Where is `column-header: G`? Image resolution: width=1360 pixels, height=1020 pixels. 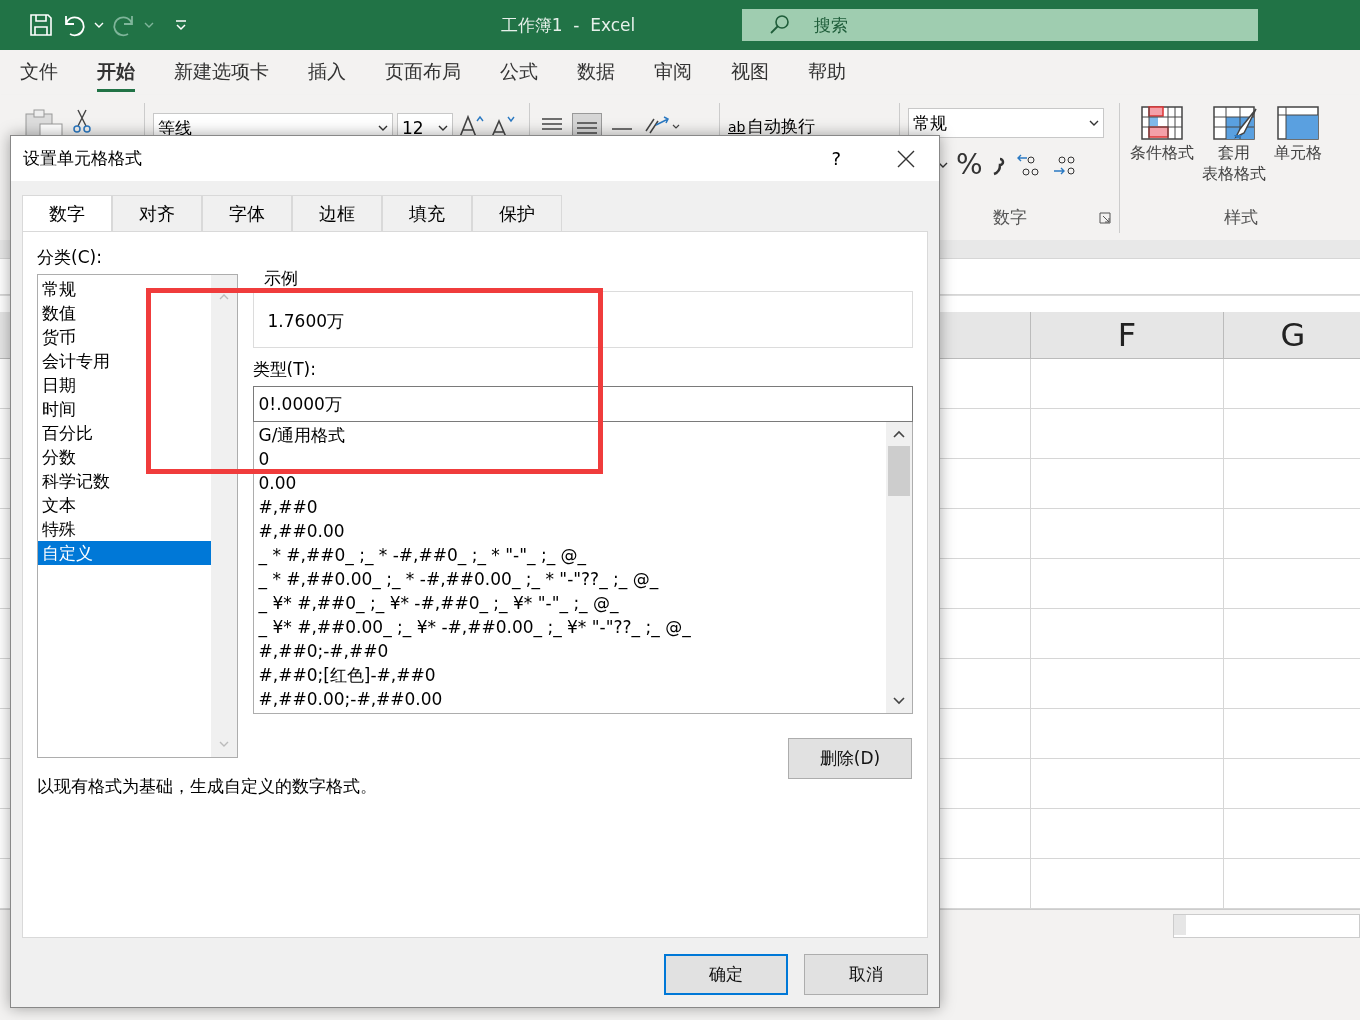 column-header: G is located at coordinates (1291, 335).